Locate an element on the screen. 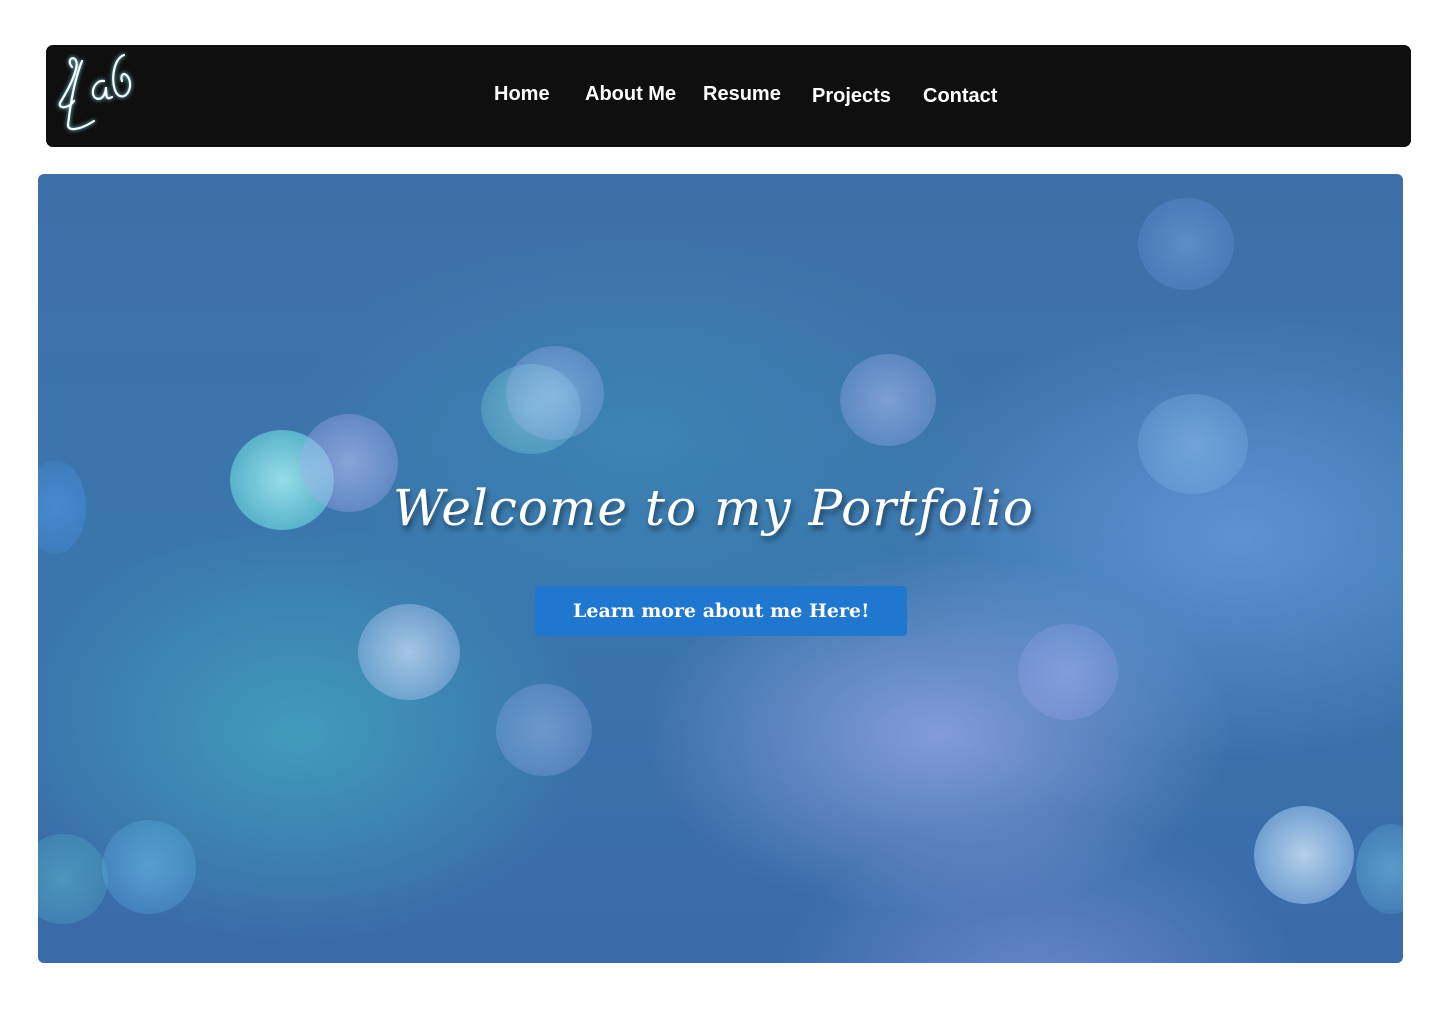  logo-icon is located at coordinates (96, 91).